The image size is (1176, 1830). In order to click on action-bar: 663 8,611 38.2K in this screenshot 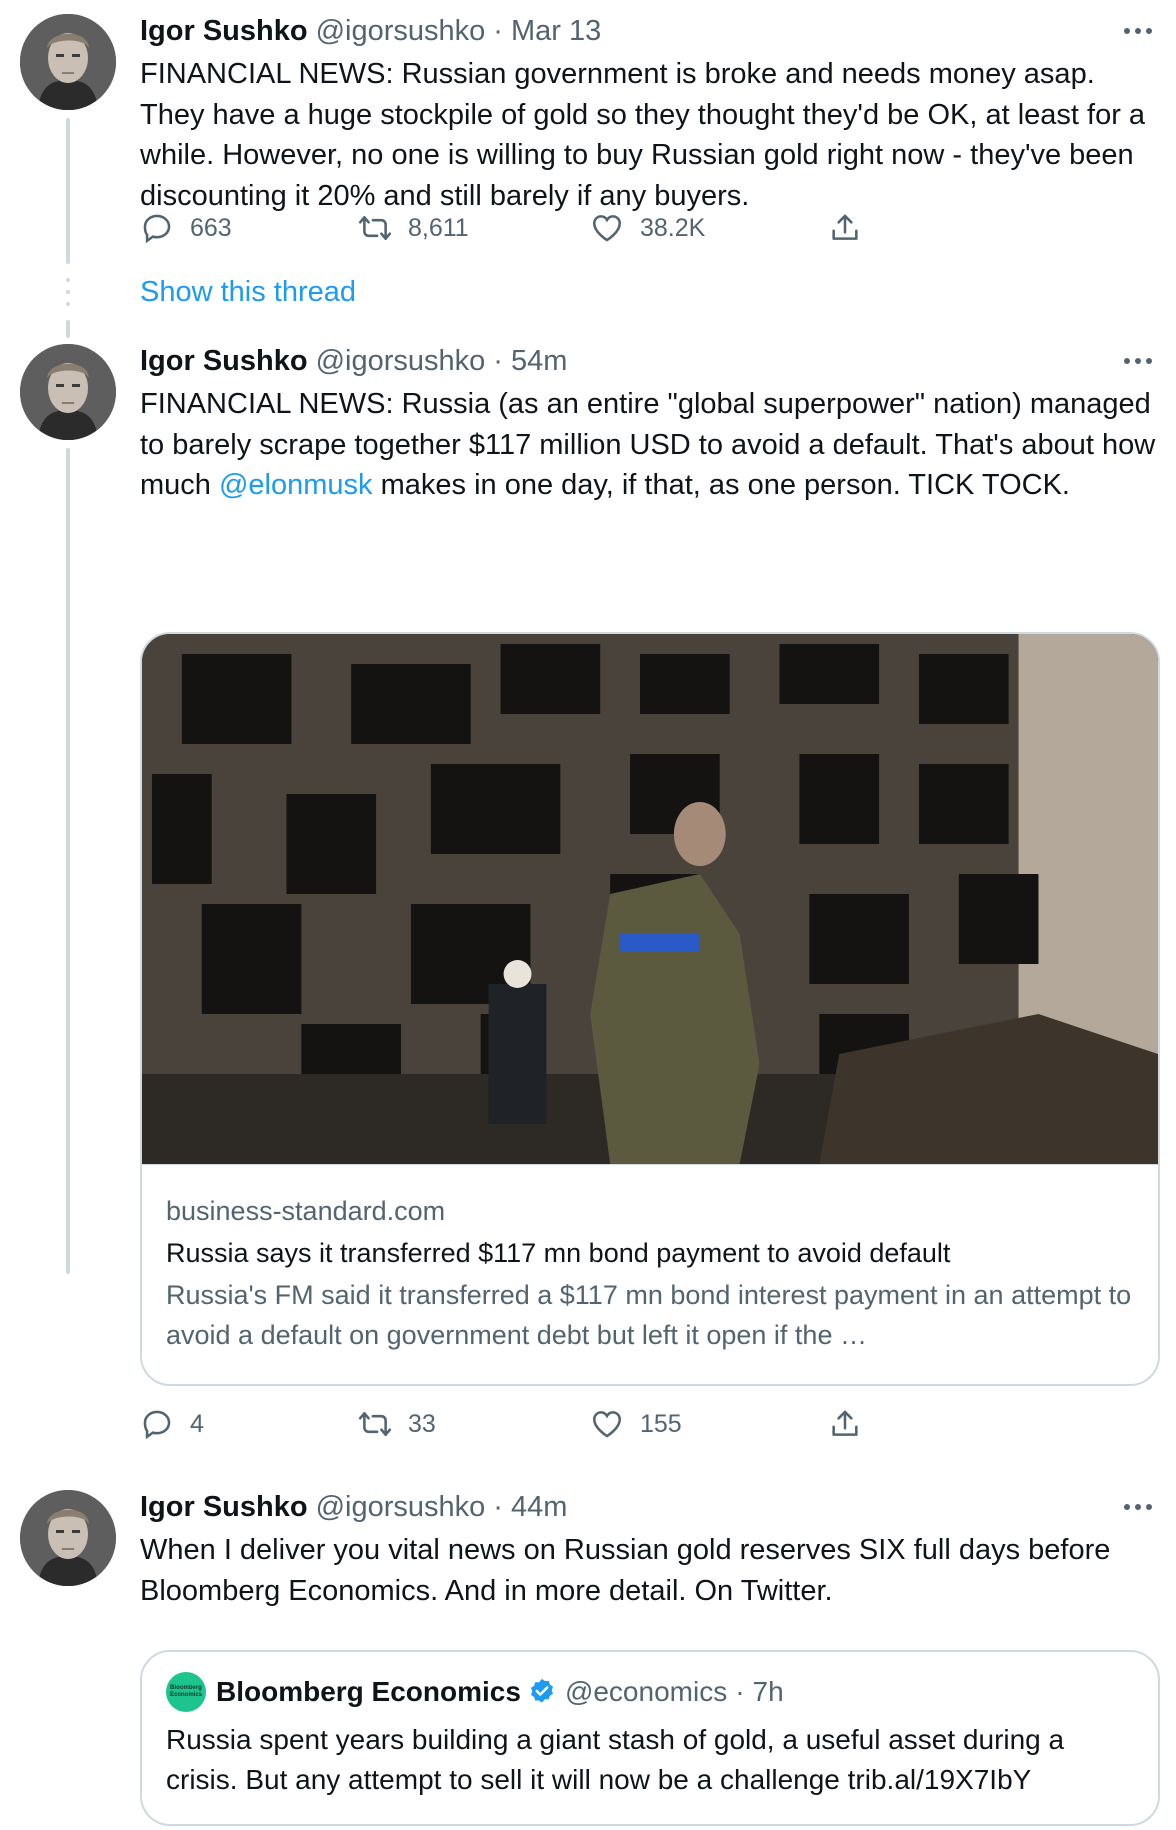, I will do `click(648, 228)`.